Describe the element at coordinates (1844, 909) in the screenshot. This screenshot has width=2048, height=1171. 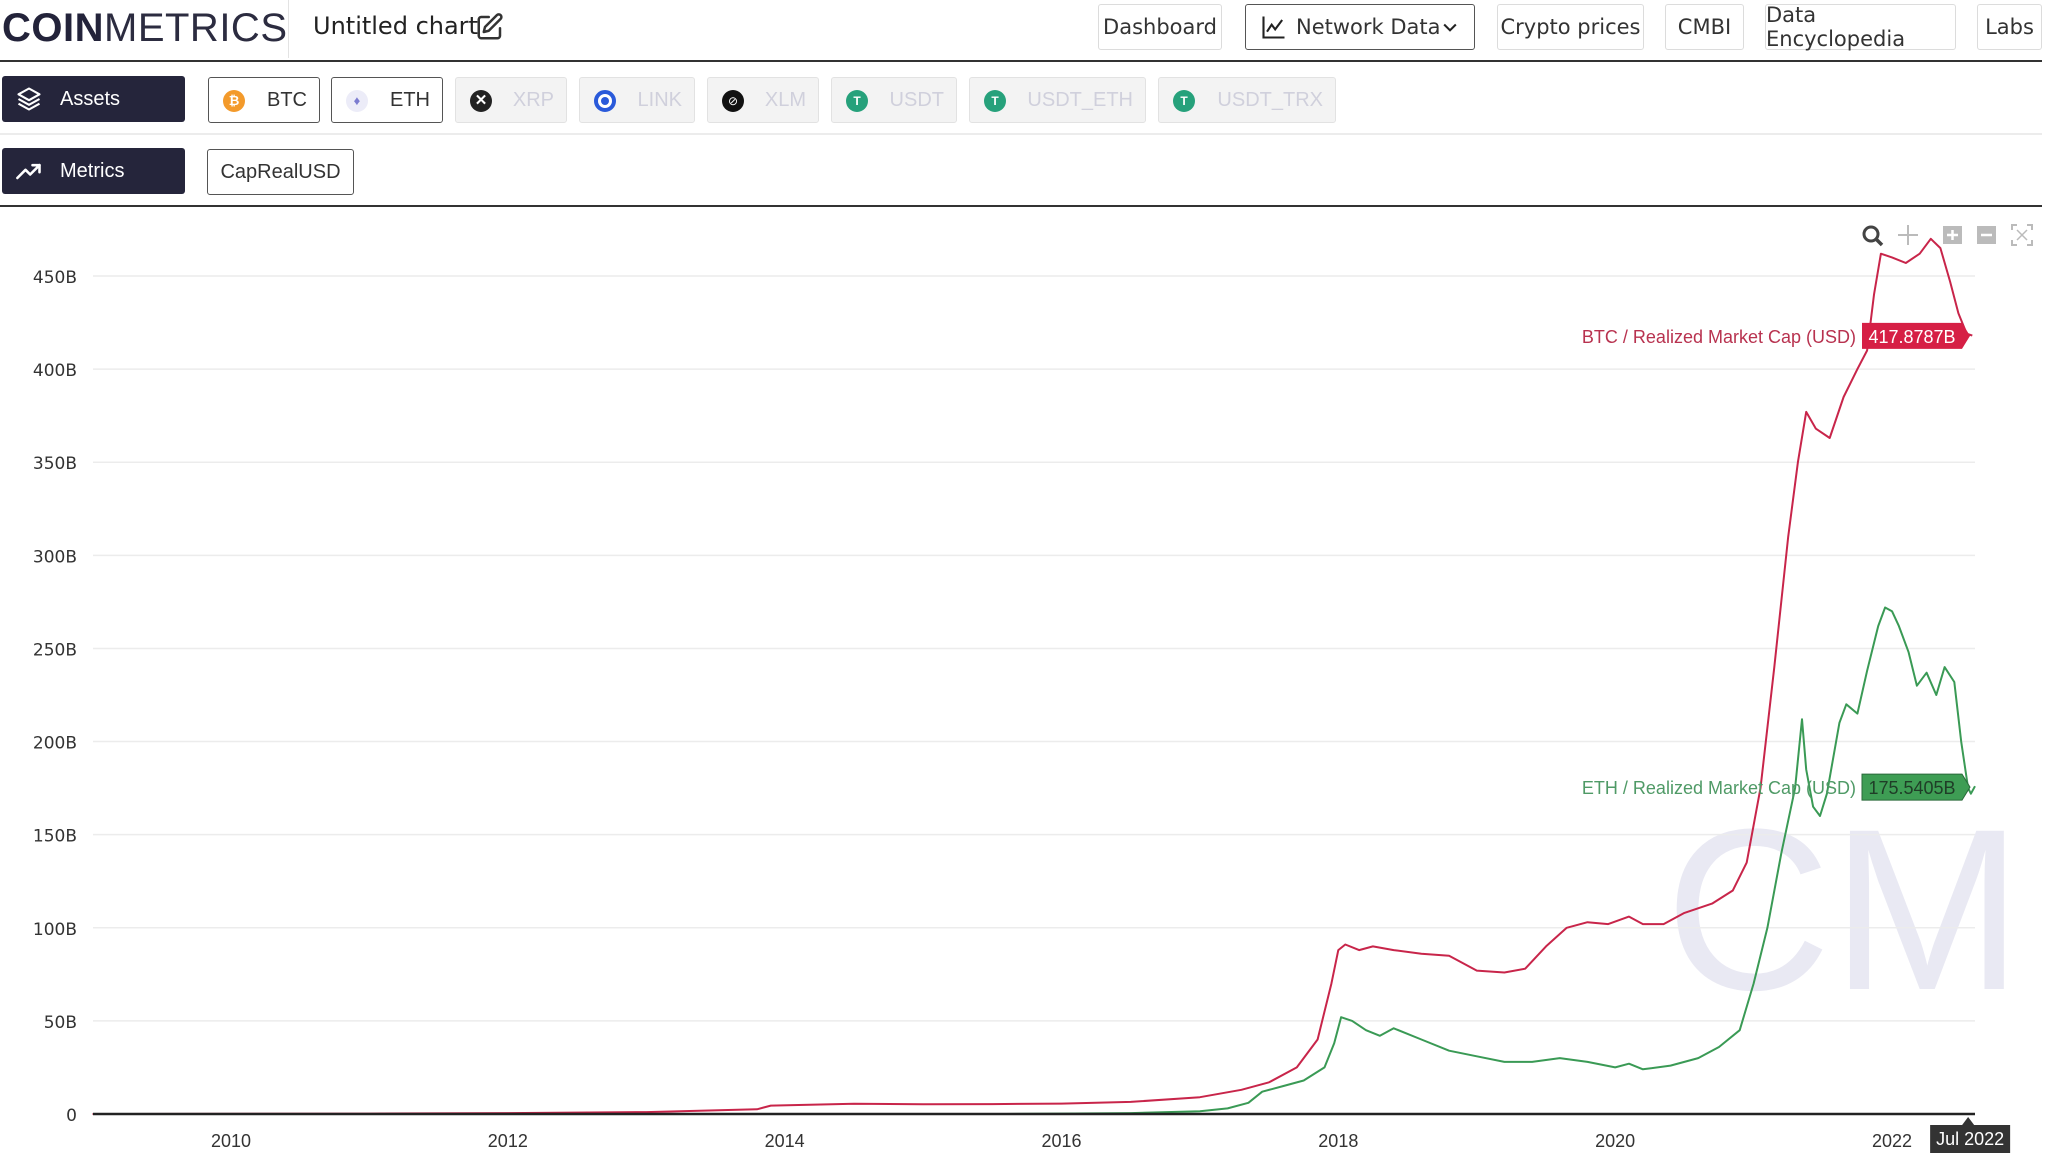
I see `watermark-logo: CM` at that location.